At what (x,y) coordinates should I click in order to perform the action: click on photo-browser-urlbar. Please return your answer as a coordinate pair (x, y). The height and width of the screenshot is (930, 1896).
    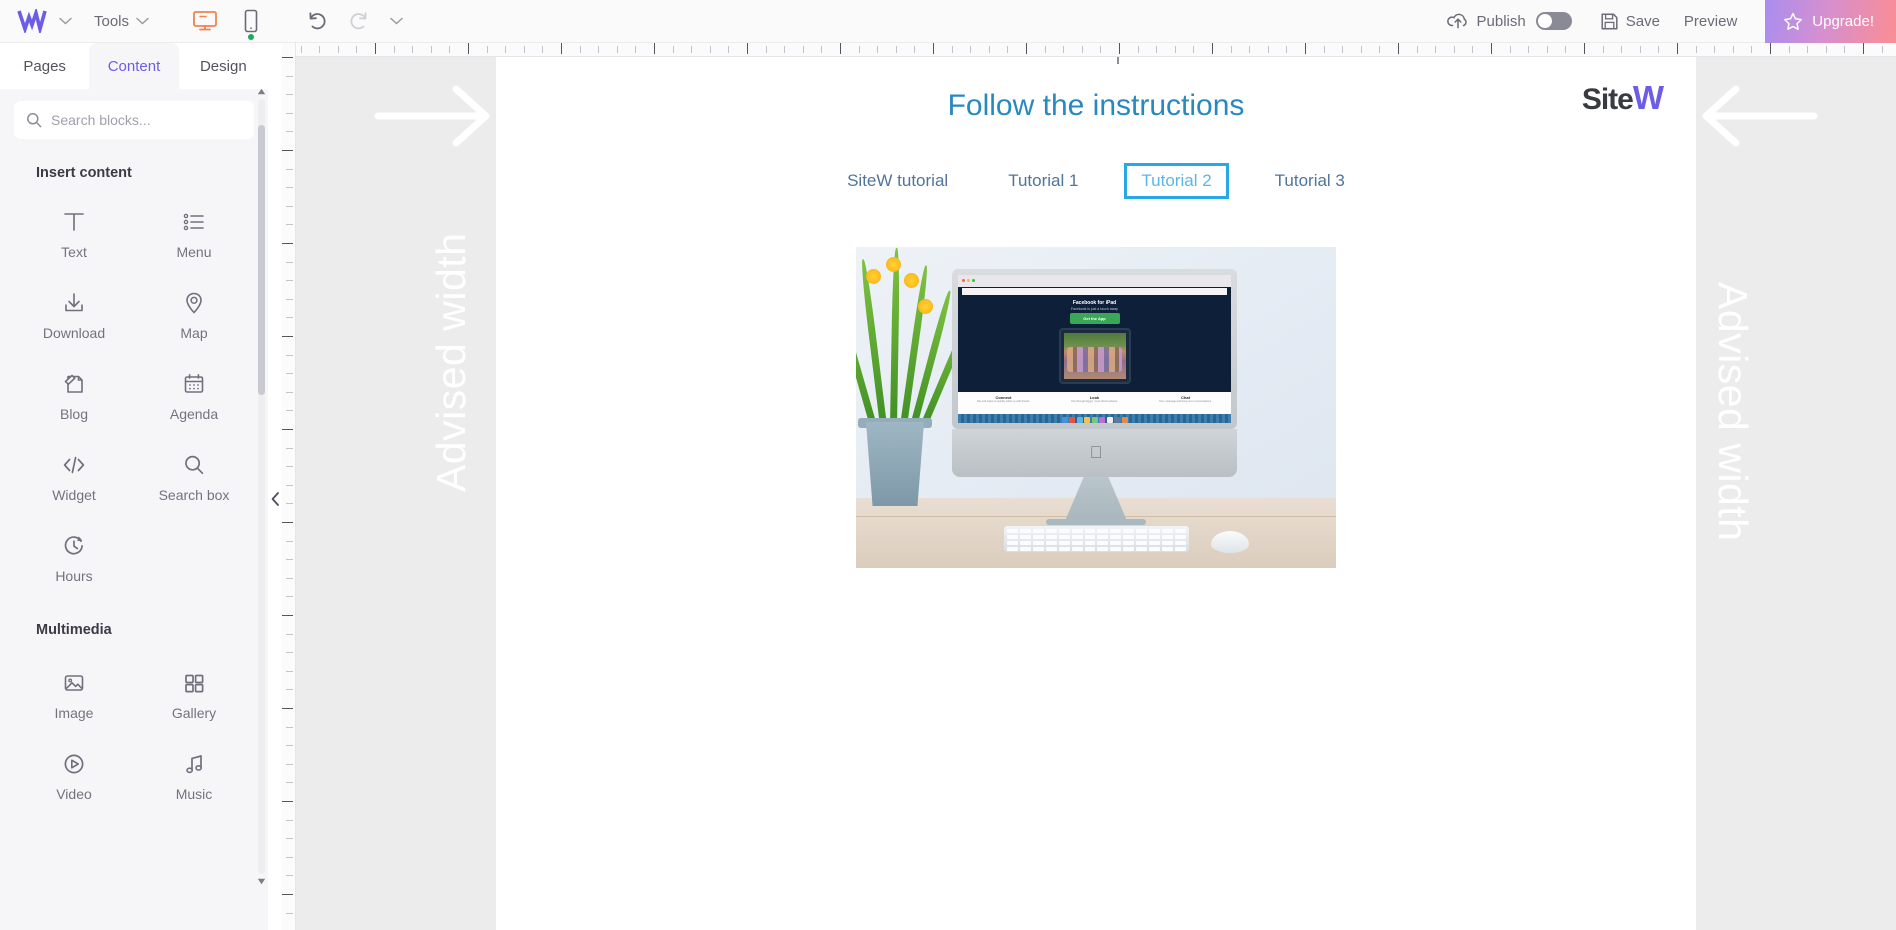
    Looking at the image, I should click on (1094, 291).